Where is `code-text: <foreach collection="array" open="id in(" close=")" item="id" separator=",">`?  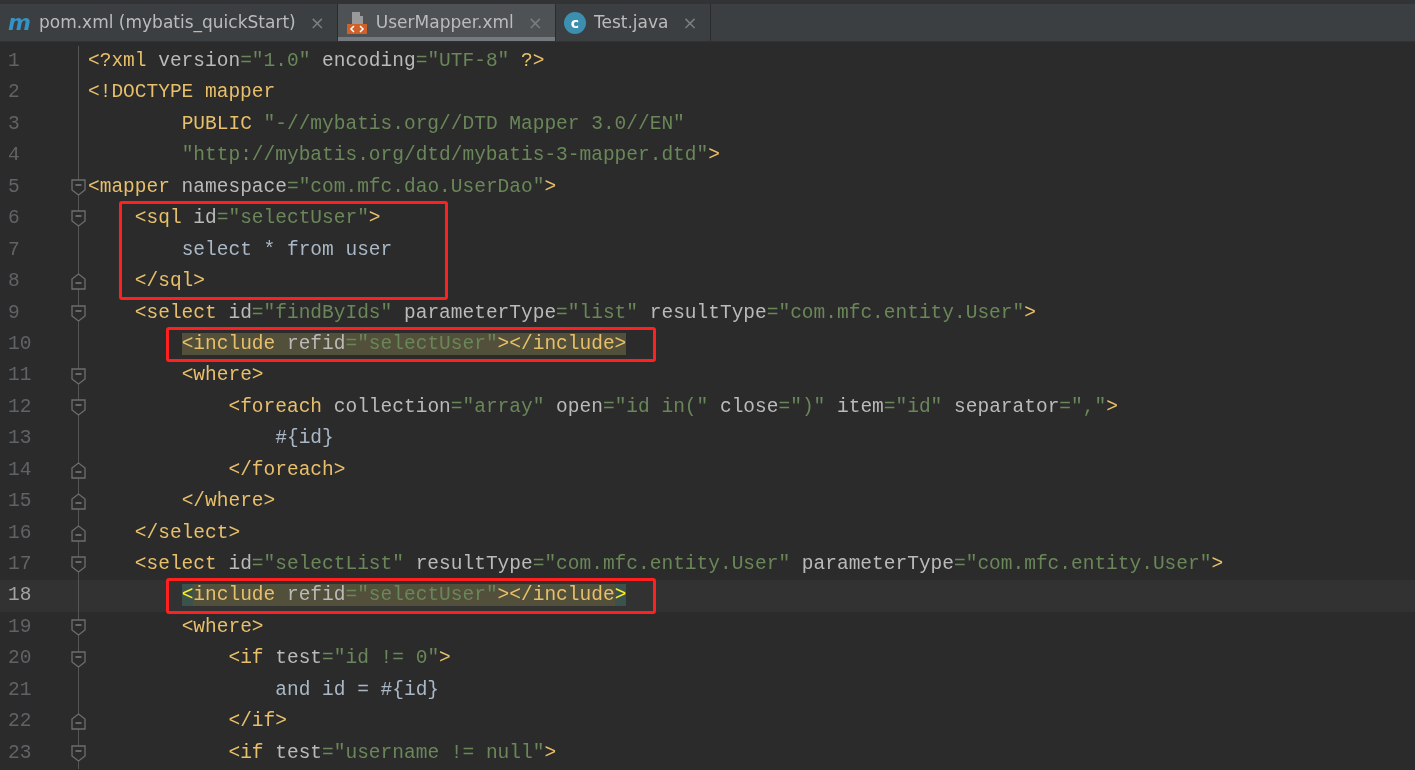
code-text: <foreach collection="array" open="id in(" close=")" item="id" separator=","> is located at coordinates (673, 406).